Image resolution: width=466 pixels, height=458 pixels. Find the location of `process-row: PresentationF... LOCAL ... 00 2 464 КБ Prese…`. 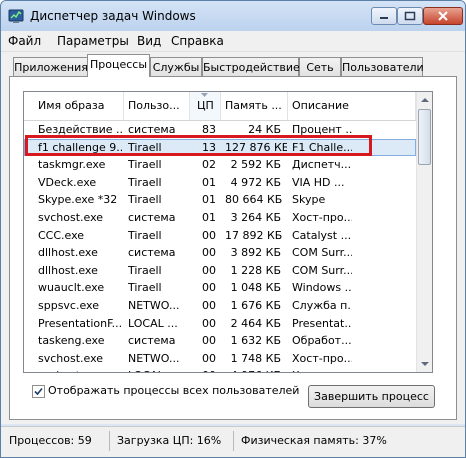

process-row: PresentationF... LOCAL ... 00 2 464 КБ Prese… is located at coordinates (220, 324).